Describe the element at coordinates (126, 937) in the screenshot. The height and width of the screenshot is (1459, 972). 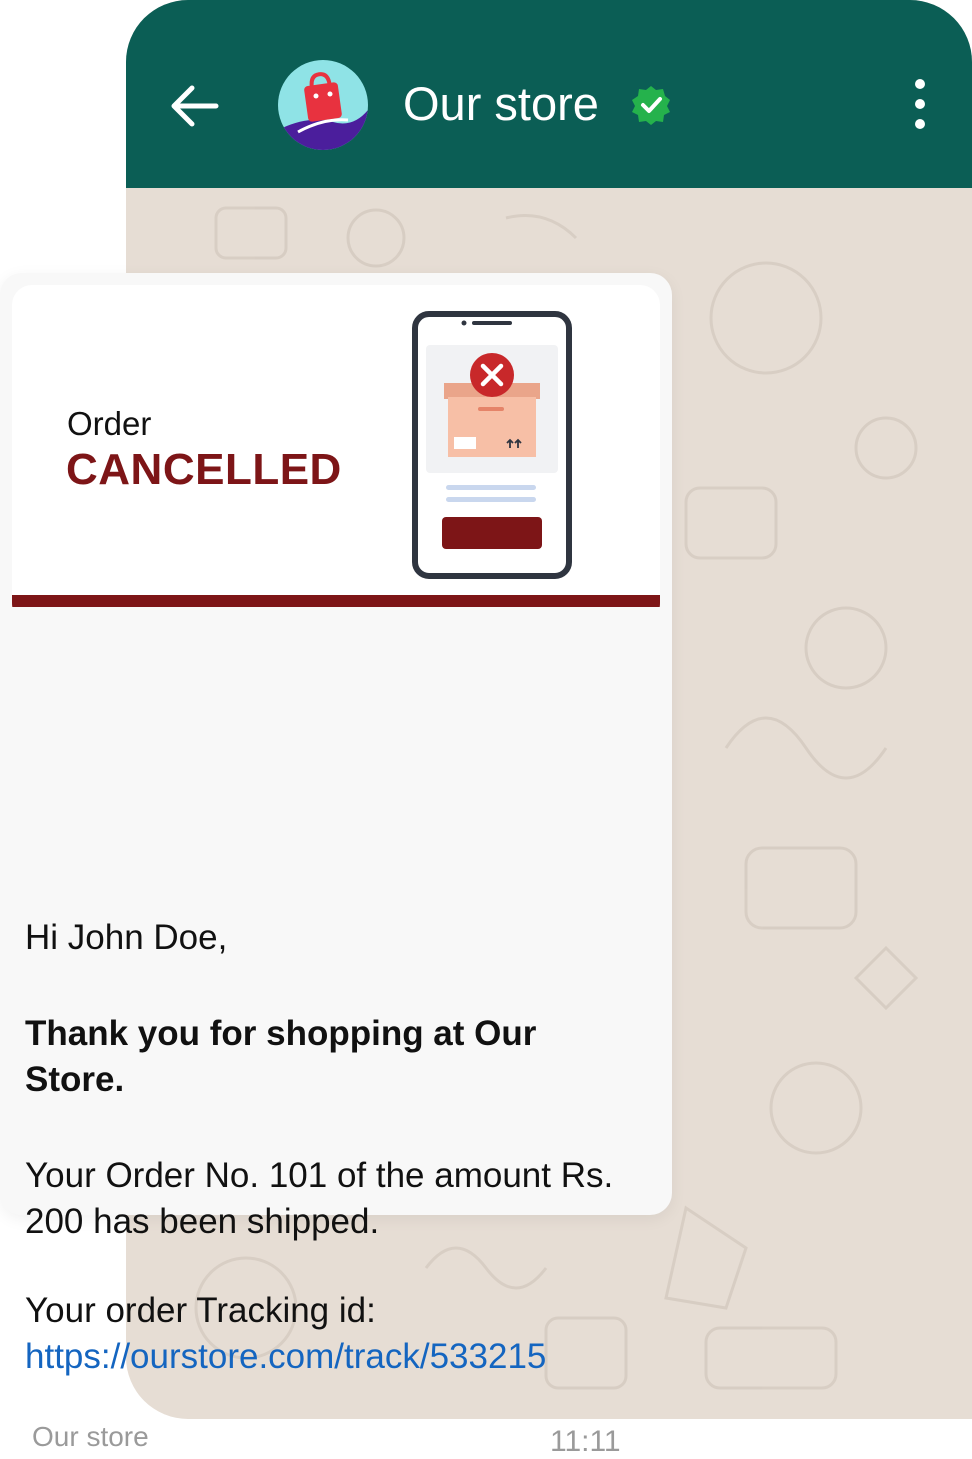
I see `greeting-text: Hi John Doe,` at that location.